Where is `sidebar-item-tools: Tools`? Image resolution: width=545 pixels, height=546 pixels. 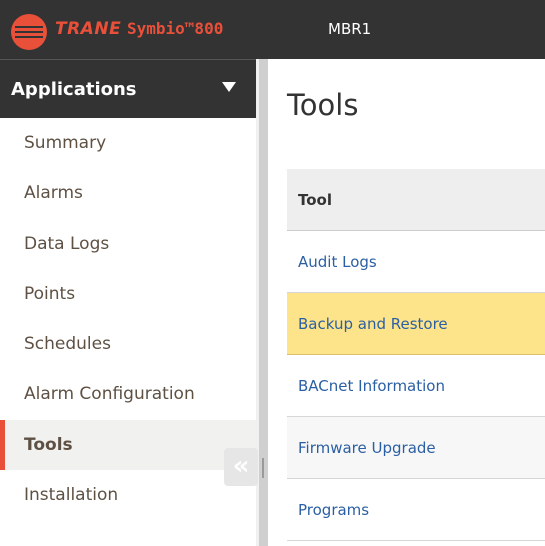
sidebar-item-tools: Tools is located at coordinates (128, 445).